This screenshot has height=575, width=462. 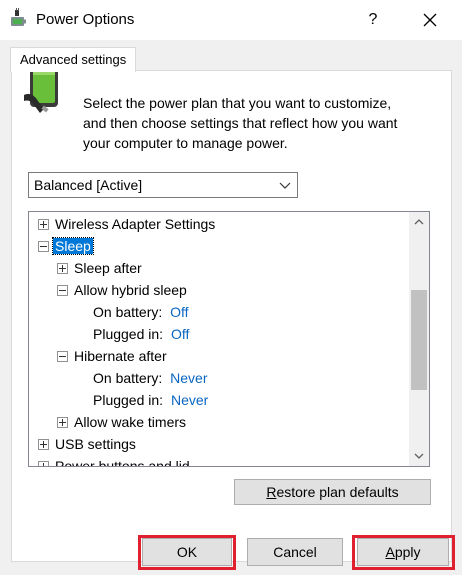 I want to click on tree-label-power-buttons: Power buttons and lid, so click(x=122, y=462).